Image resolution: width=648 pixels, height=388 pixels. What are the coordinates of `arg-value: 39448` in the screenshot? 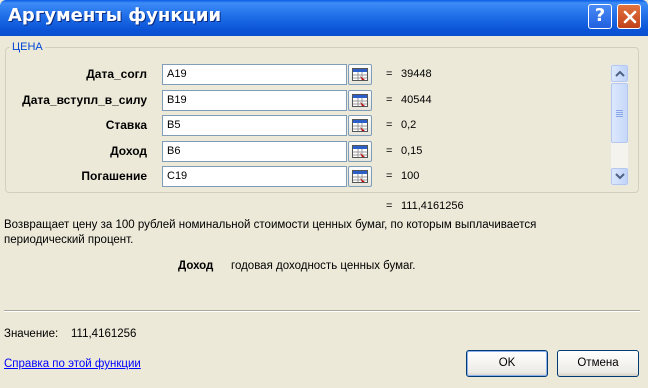 It's located at (416, 74).